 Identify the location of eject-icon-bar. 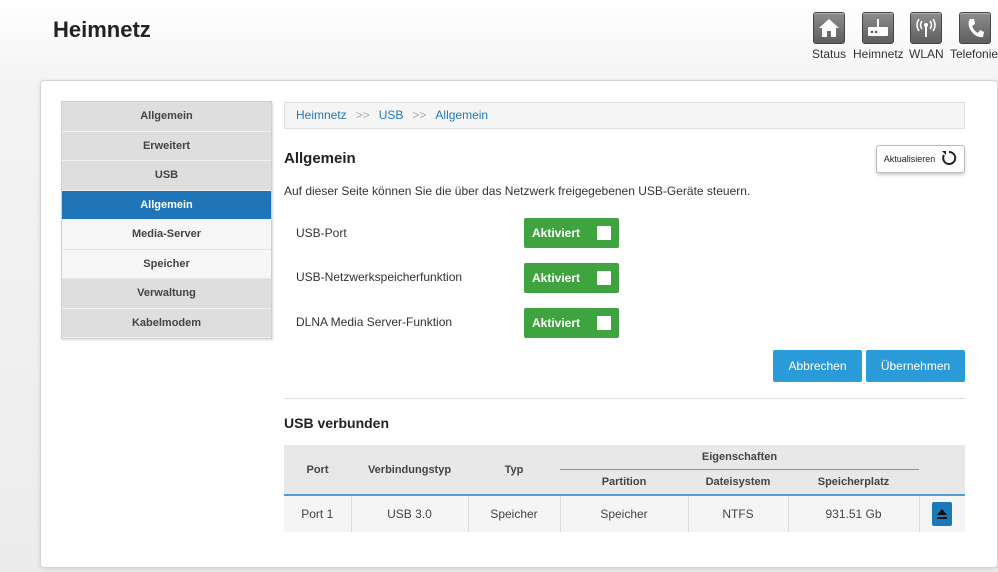
(942, 518).